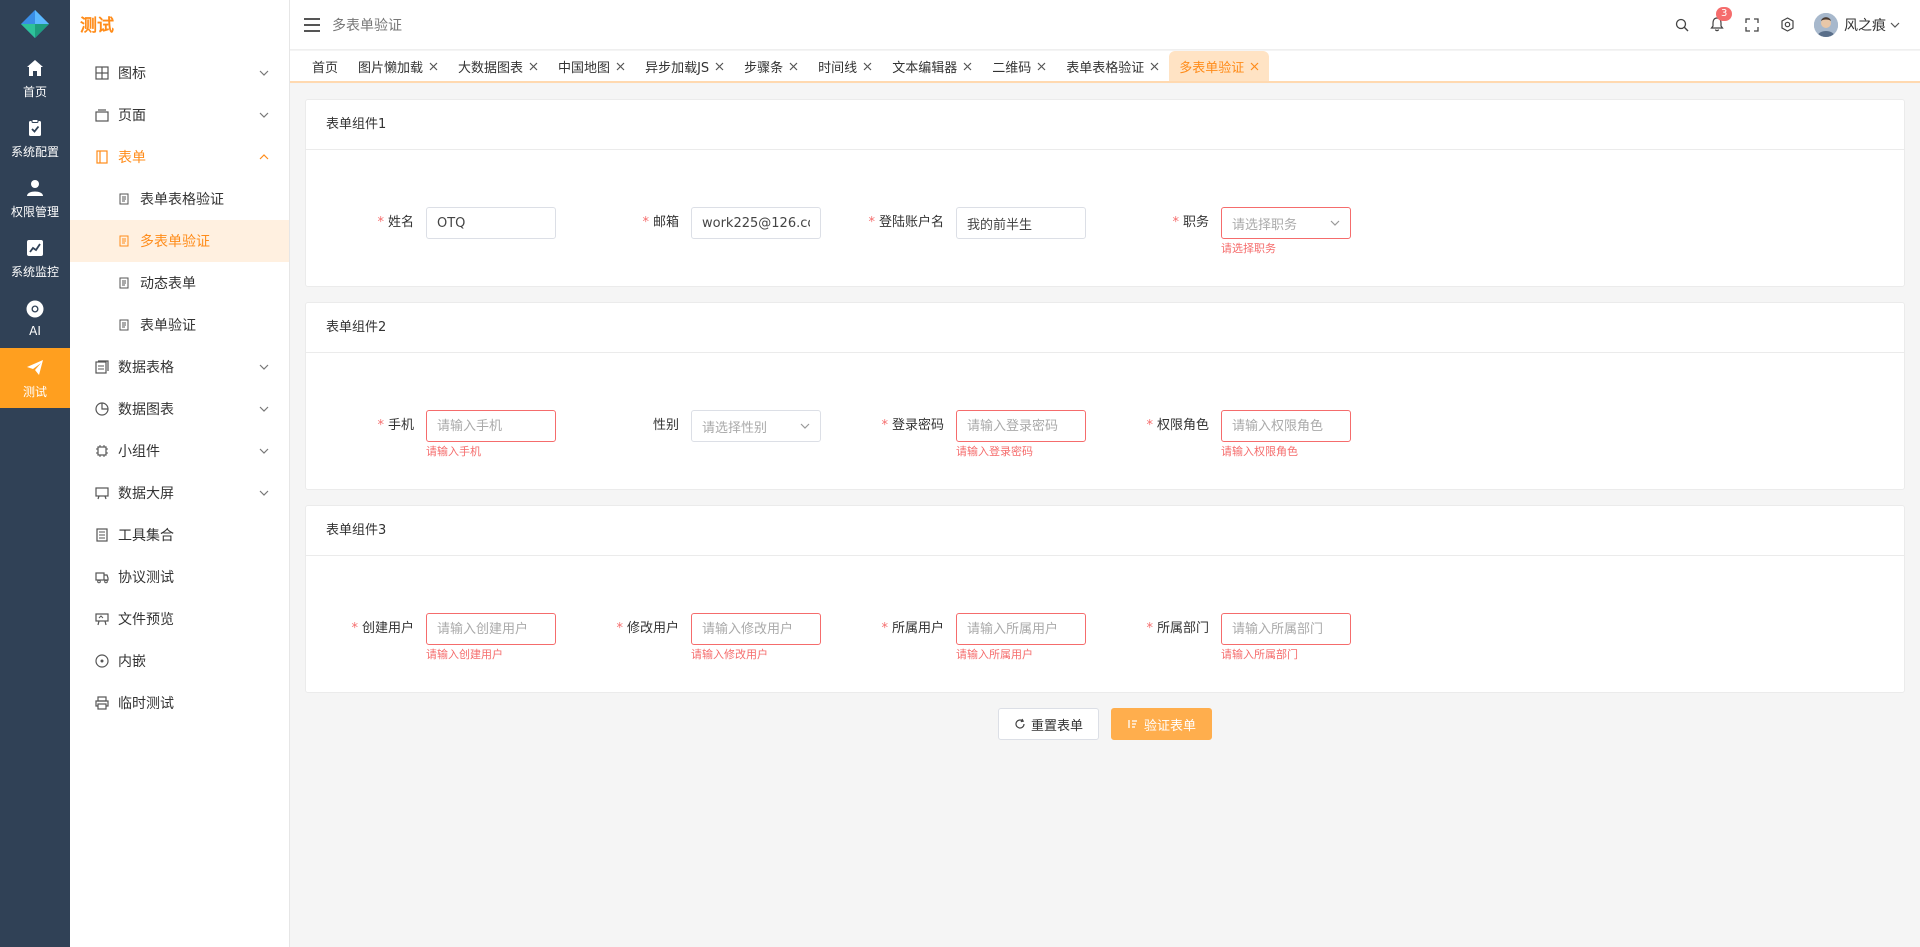  What do you see at coordinates (398, 66) in the screenshot?
I see `tab-lazy-image: 图片懒加载` at bounding box center [398, 66].